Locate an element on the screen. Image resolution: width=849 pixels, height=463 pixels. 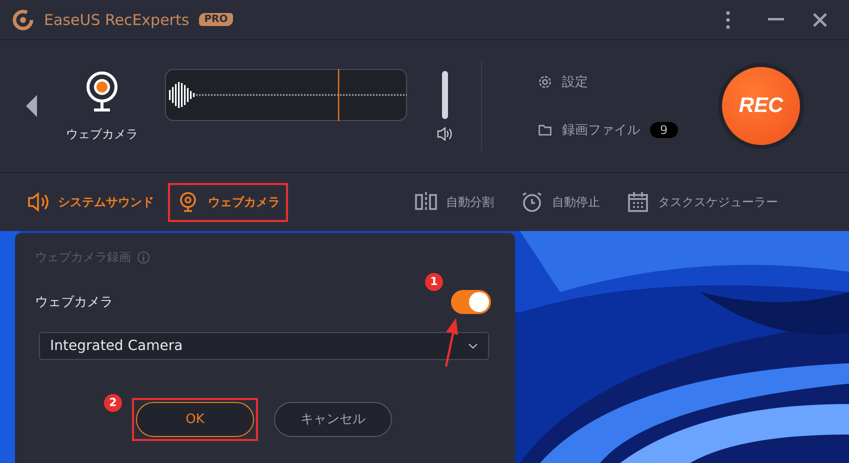
folder-icon is located at coordinates (545, 130).